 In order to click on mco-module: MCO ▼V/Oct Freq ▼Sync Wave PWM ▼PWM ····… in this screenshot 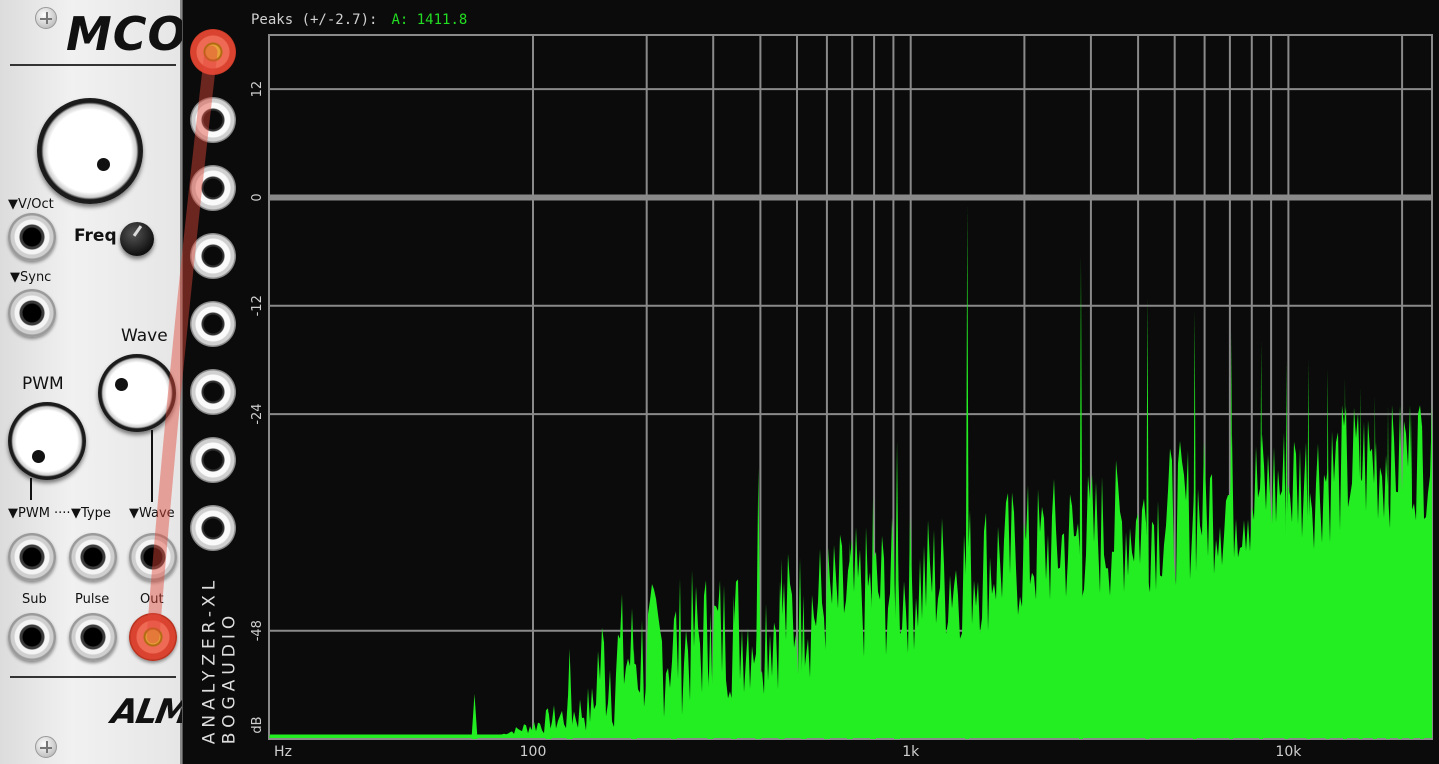, I will do `click(95, 382)`.